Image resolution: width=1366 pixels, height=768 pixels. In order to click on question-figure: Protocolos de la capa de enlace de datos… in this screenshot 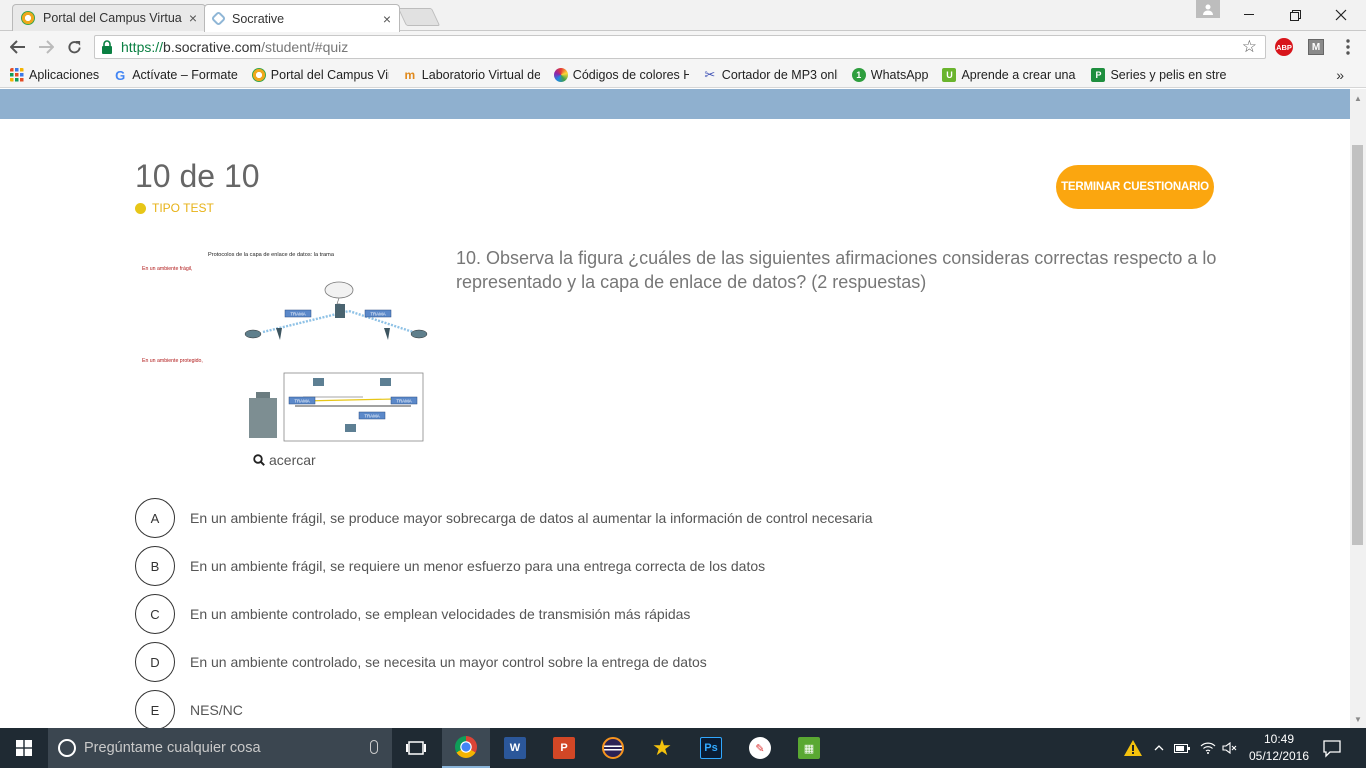, I will do `click(282, 344)`.